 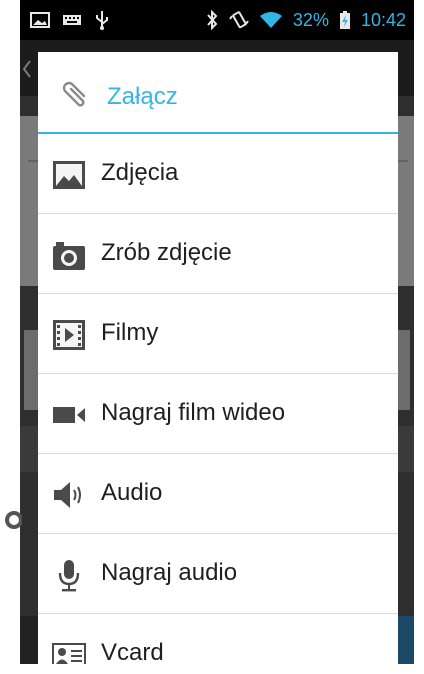 I want to click on option-label: Filmy, so click(x=130, y=332).